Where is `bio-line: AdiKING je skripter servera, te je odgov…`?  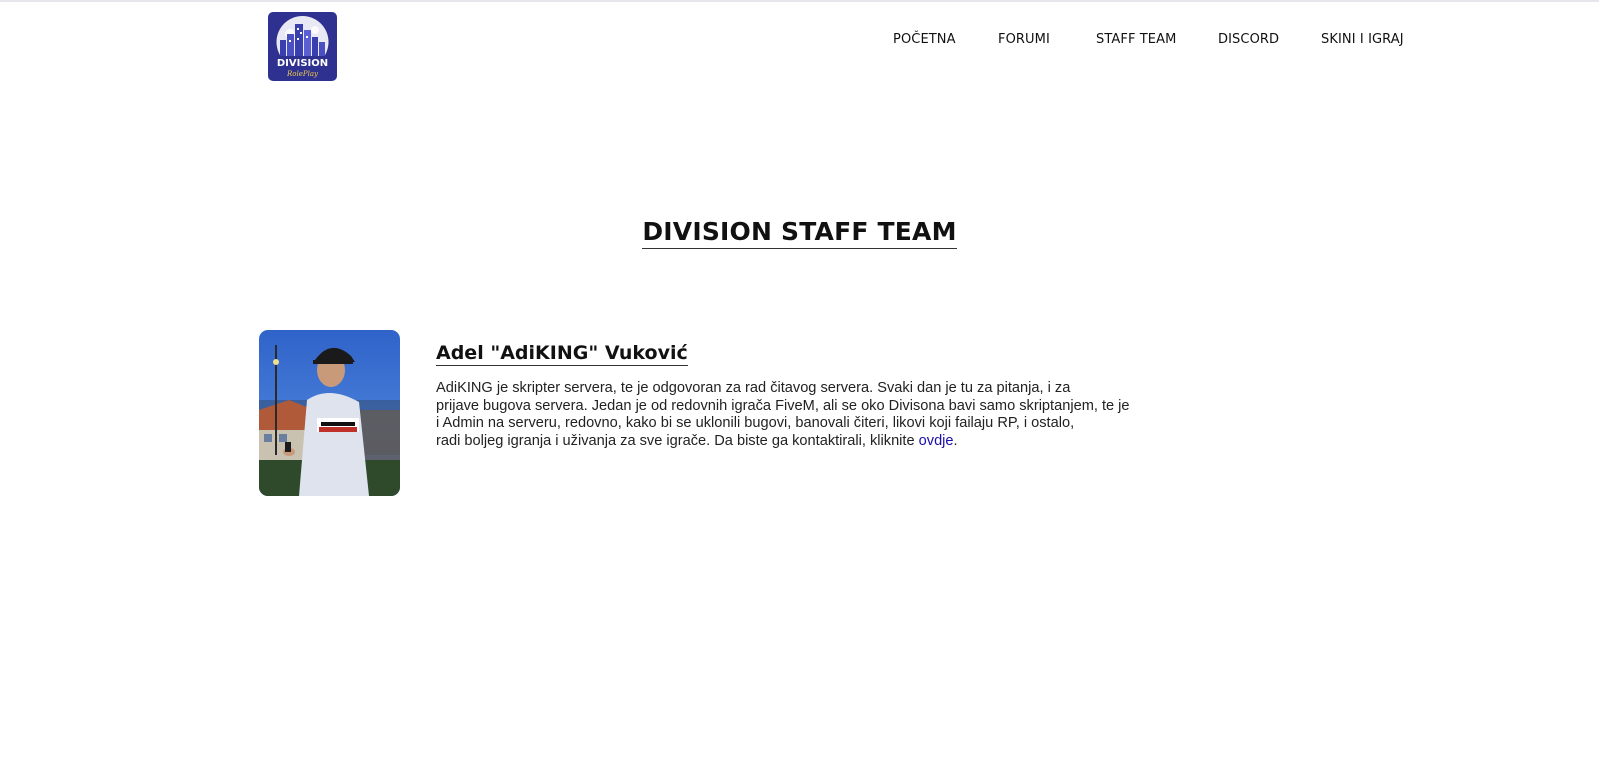
bio-line: AdiKING je skripter servera, te je odgov… is located at coordinates (753, 388).